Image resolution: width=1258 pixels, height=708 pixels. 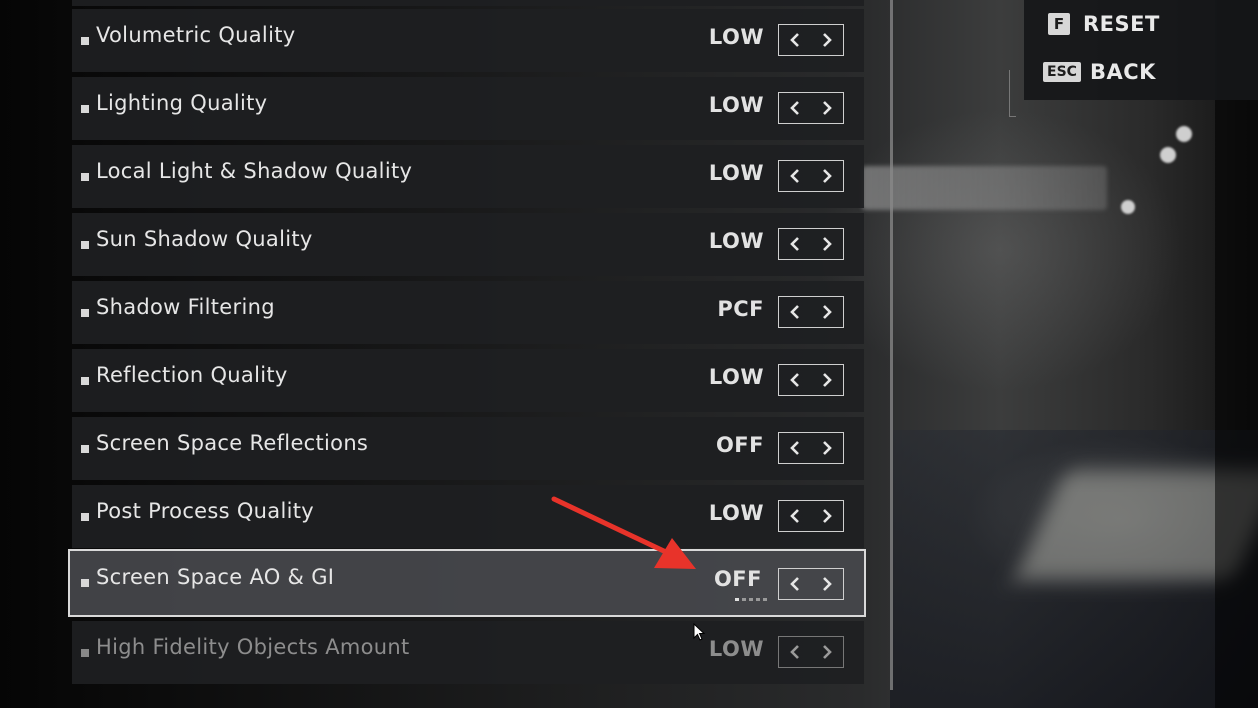 What do you see at coordinates (254, 171) in the screenshot?
I see `setting-label: Local Light & Shadow Quality` at bounding box center [254, 171].